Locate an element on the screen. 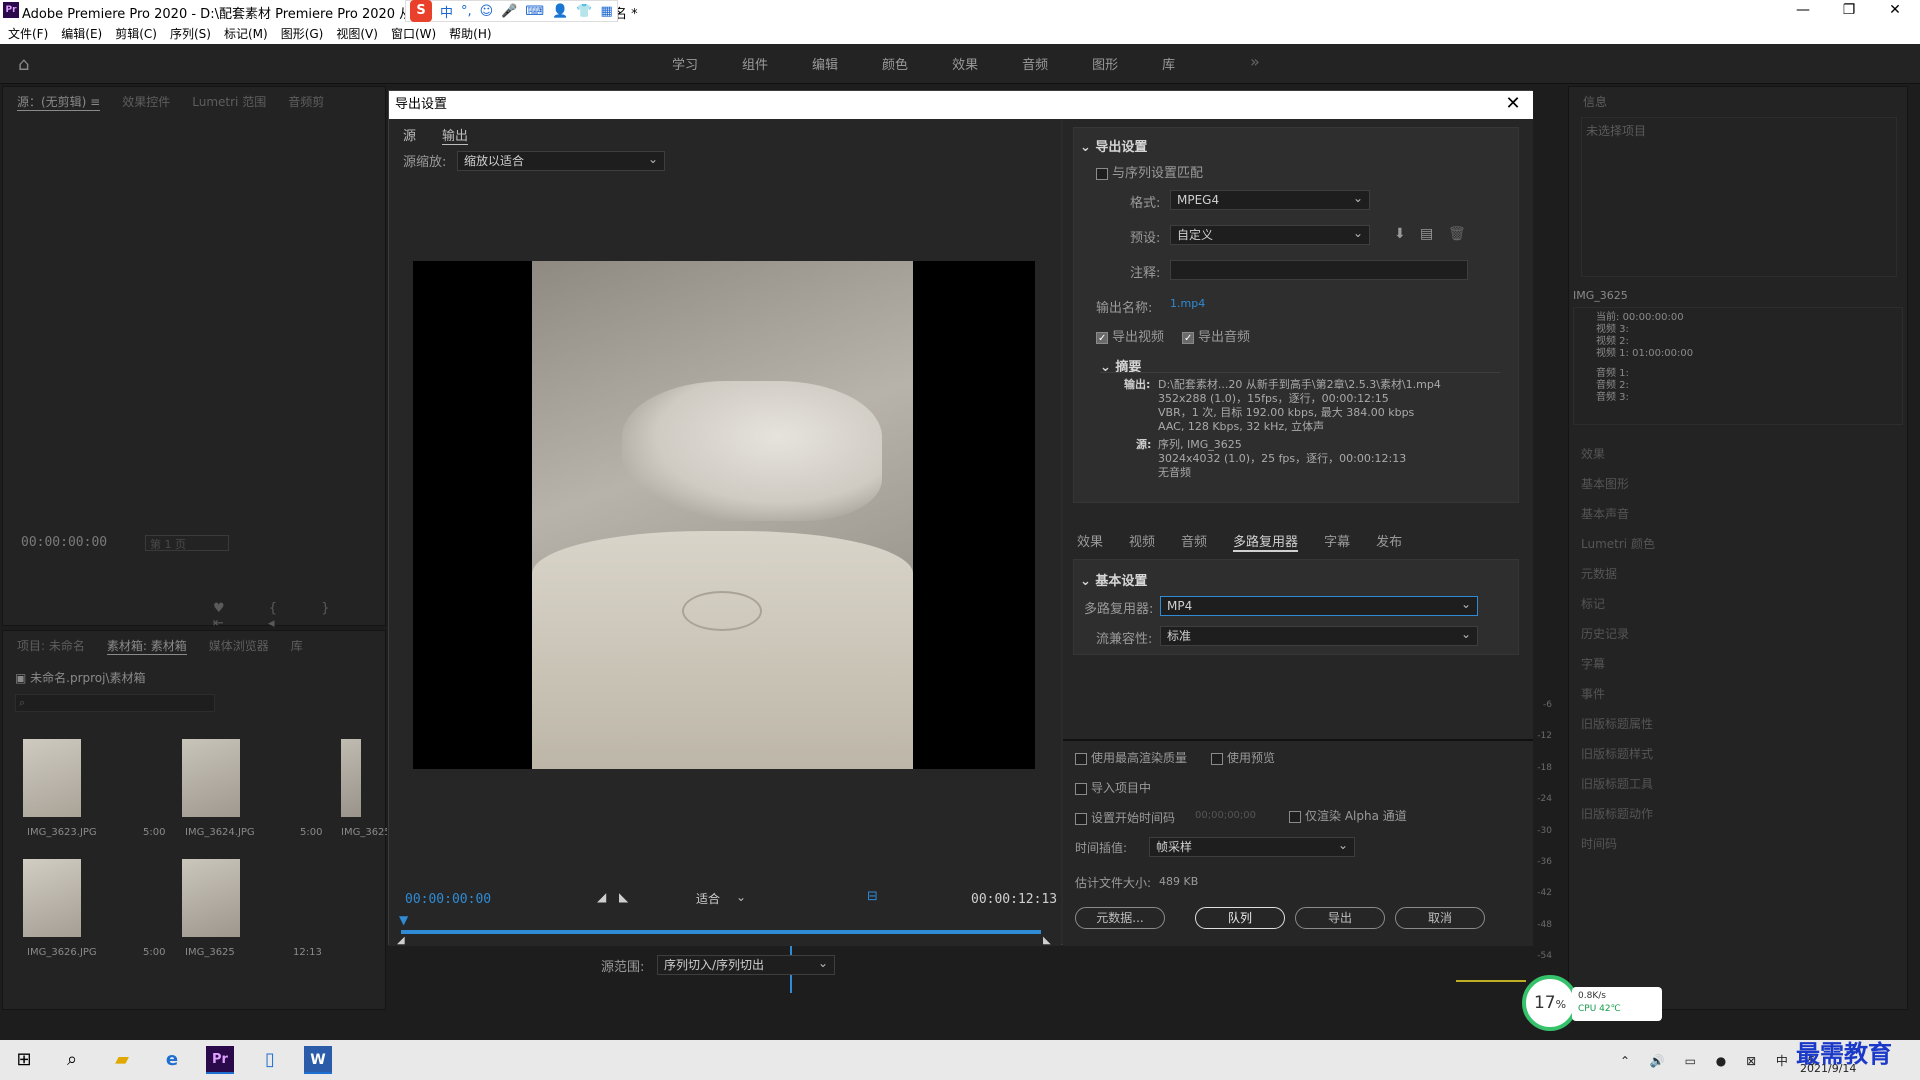 The image size is (1920, 1080). menu-sequence: 序列(S) is located at coordinates (190, 33).